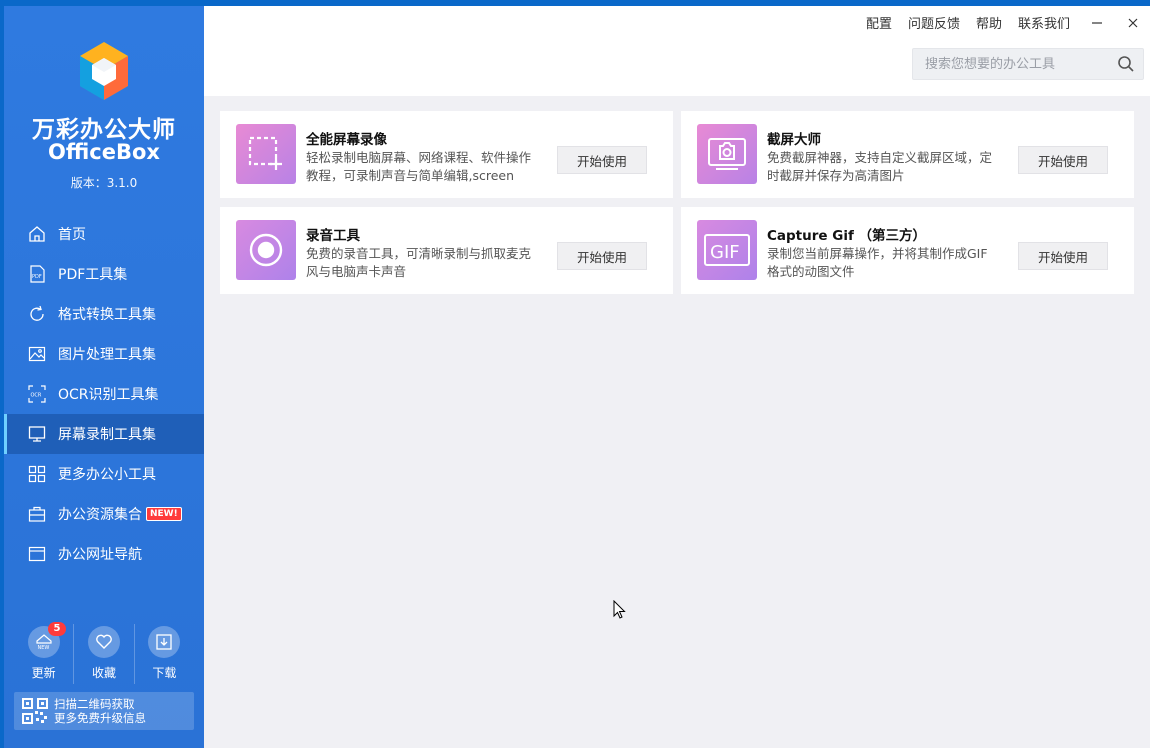 Image resolution: width=1150 pixels, height=748 pixels. I want to click on mouse-cursor-icon, so click(619, 609).